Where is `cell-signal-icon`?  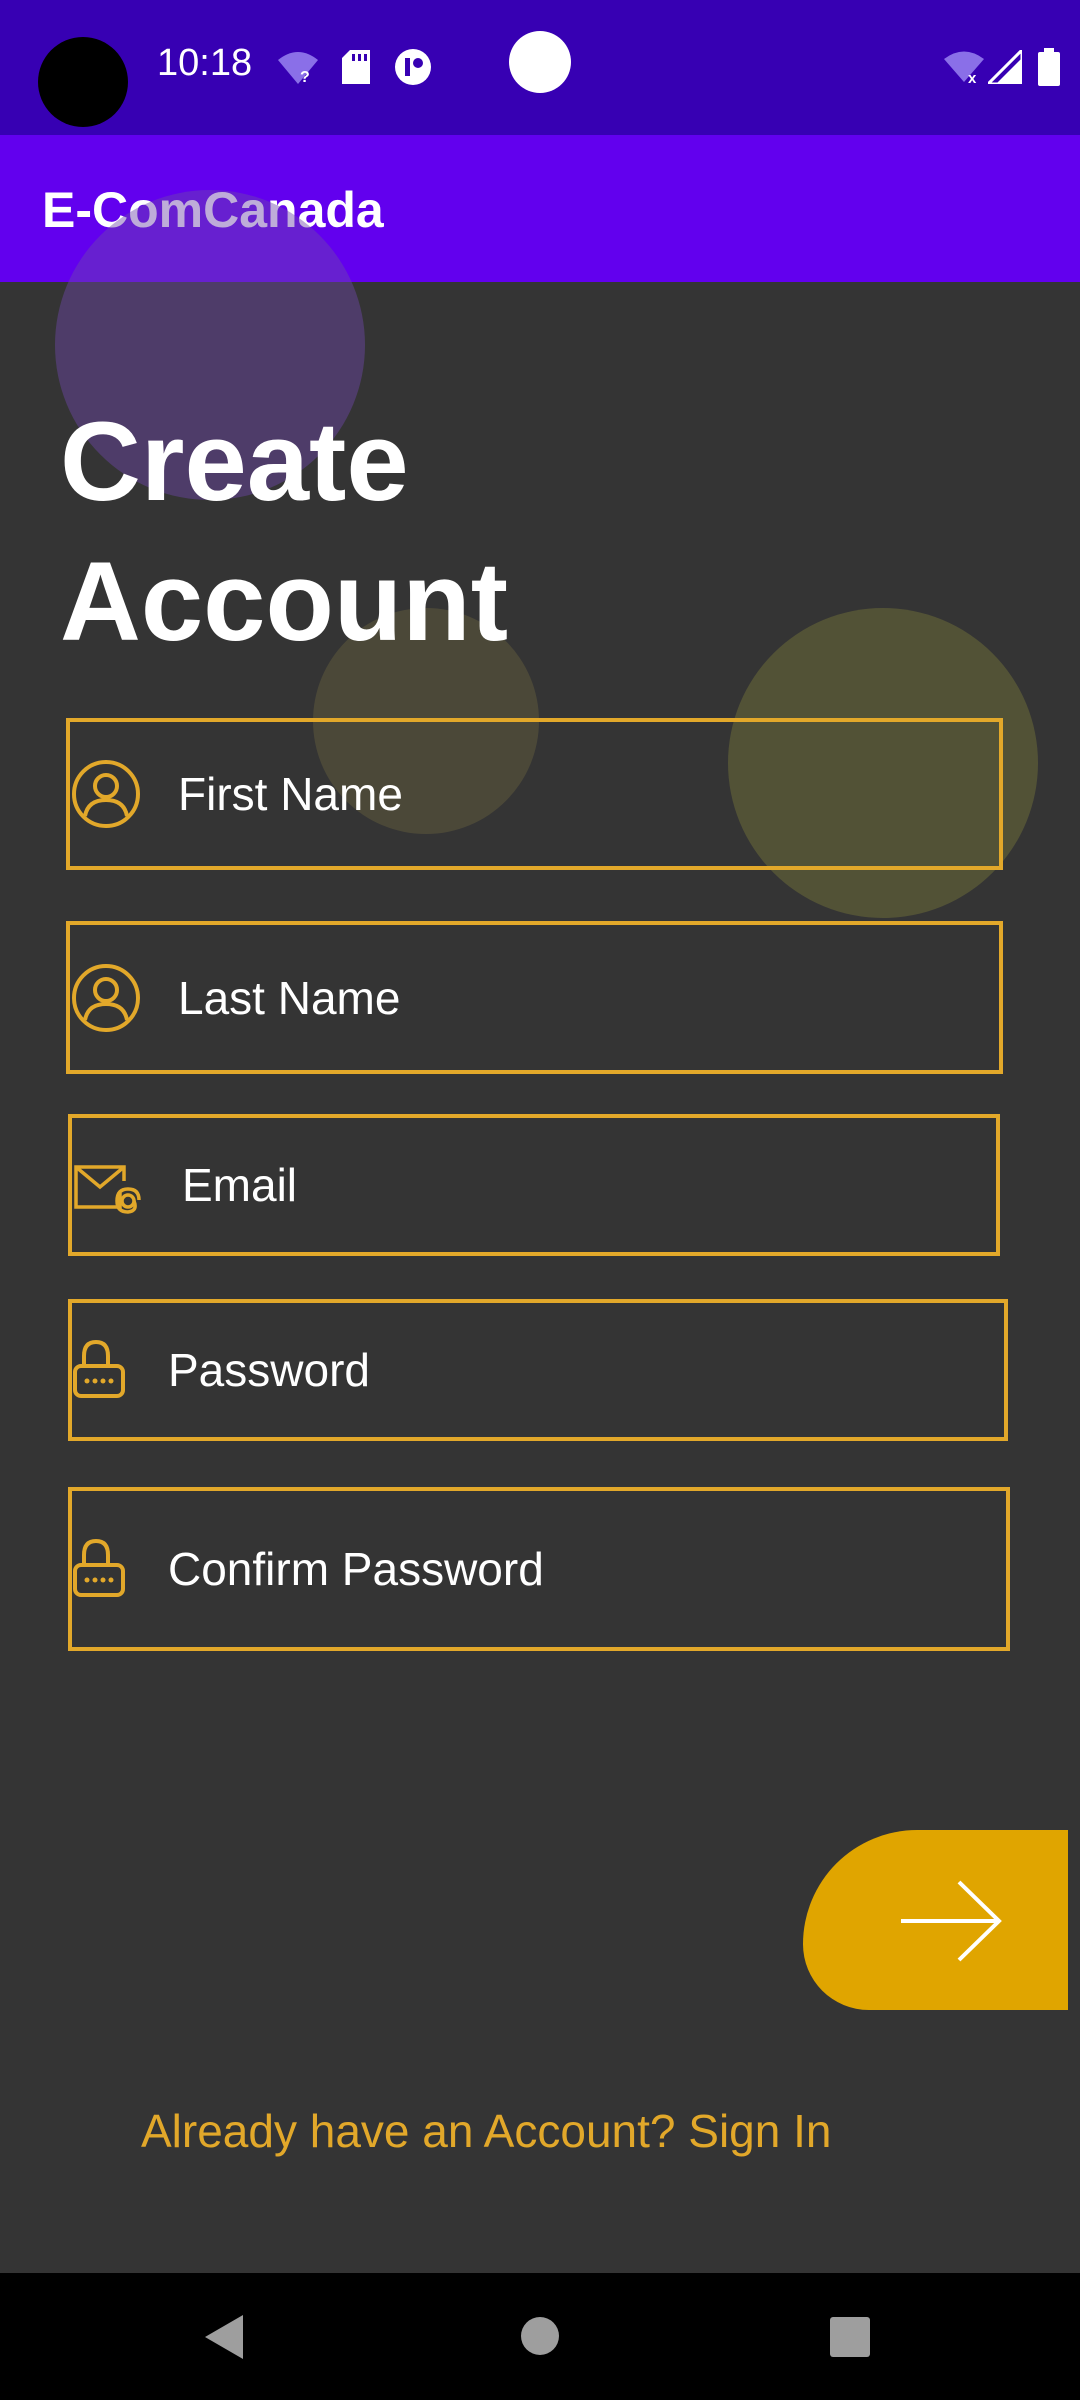 cell-signal-icon is located at coordinates (1005, 67).